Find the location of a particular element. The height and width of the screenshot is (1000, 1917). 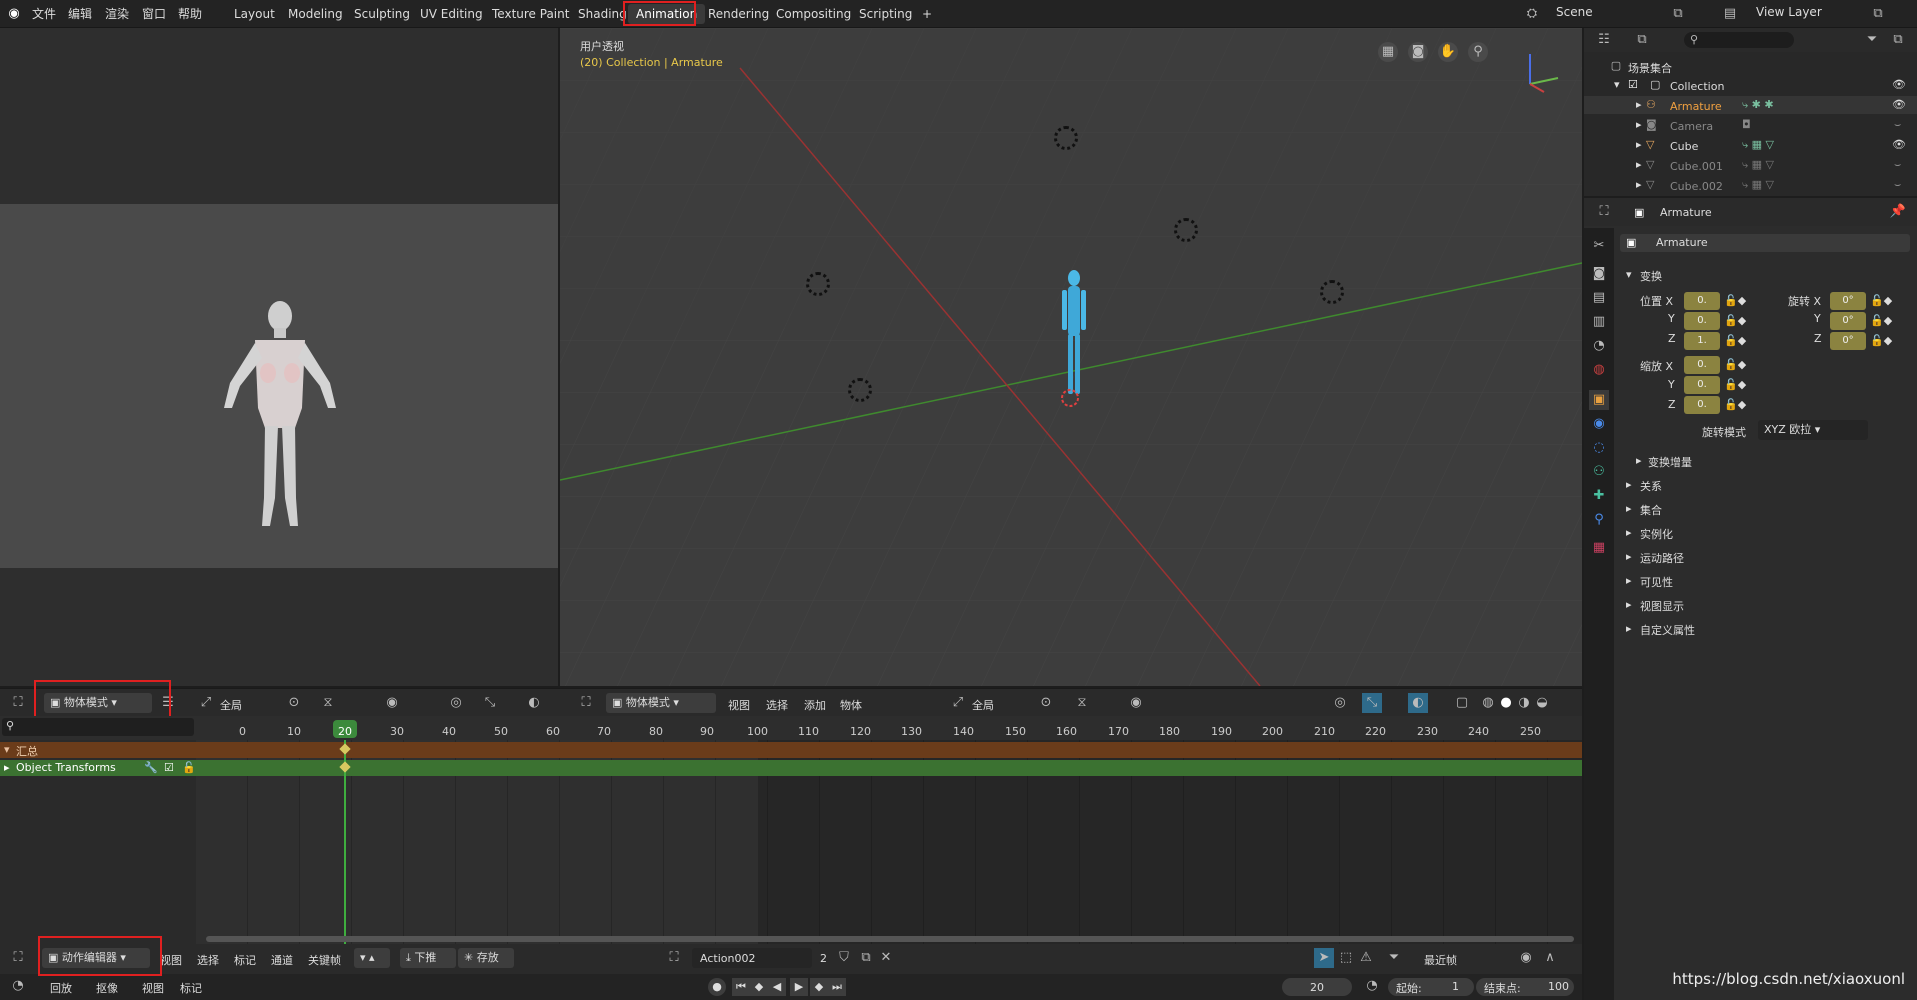

pan-hand-icon: ✋ is located at coordinates (1448, 52).